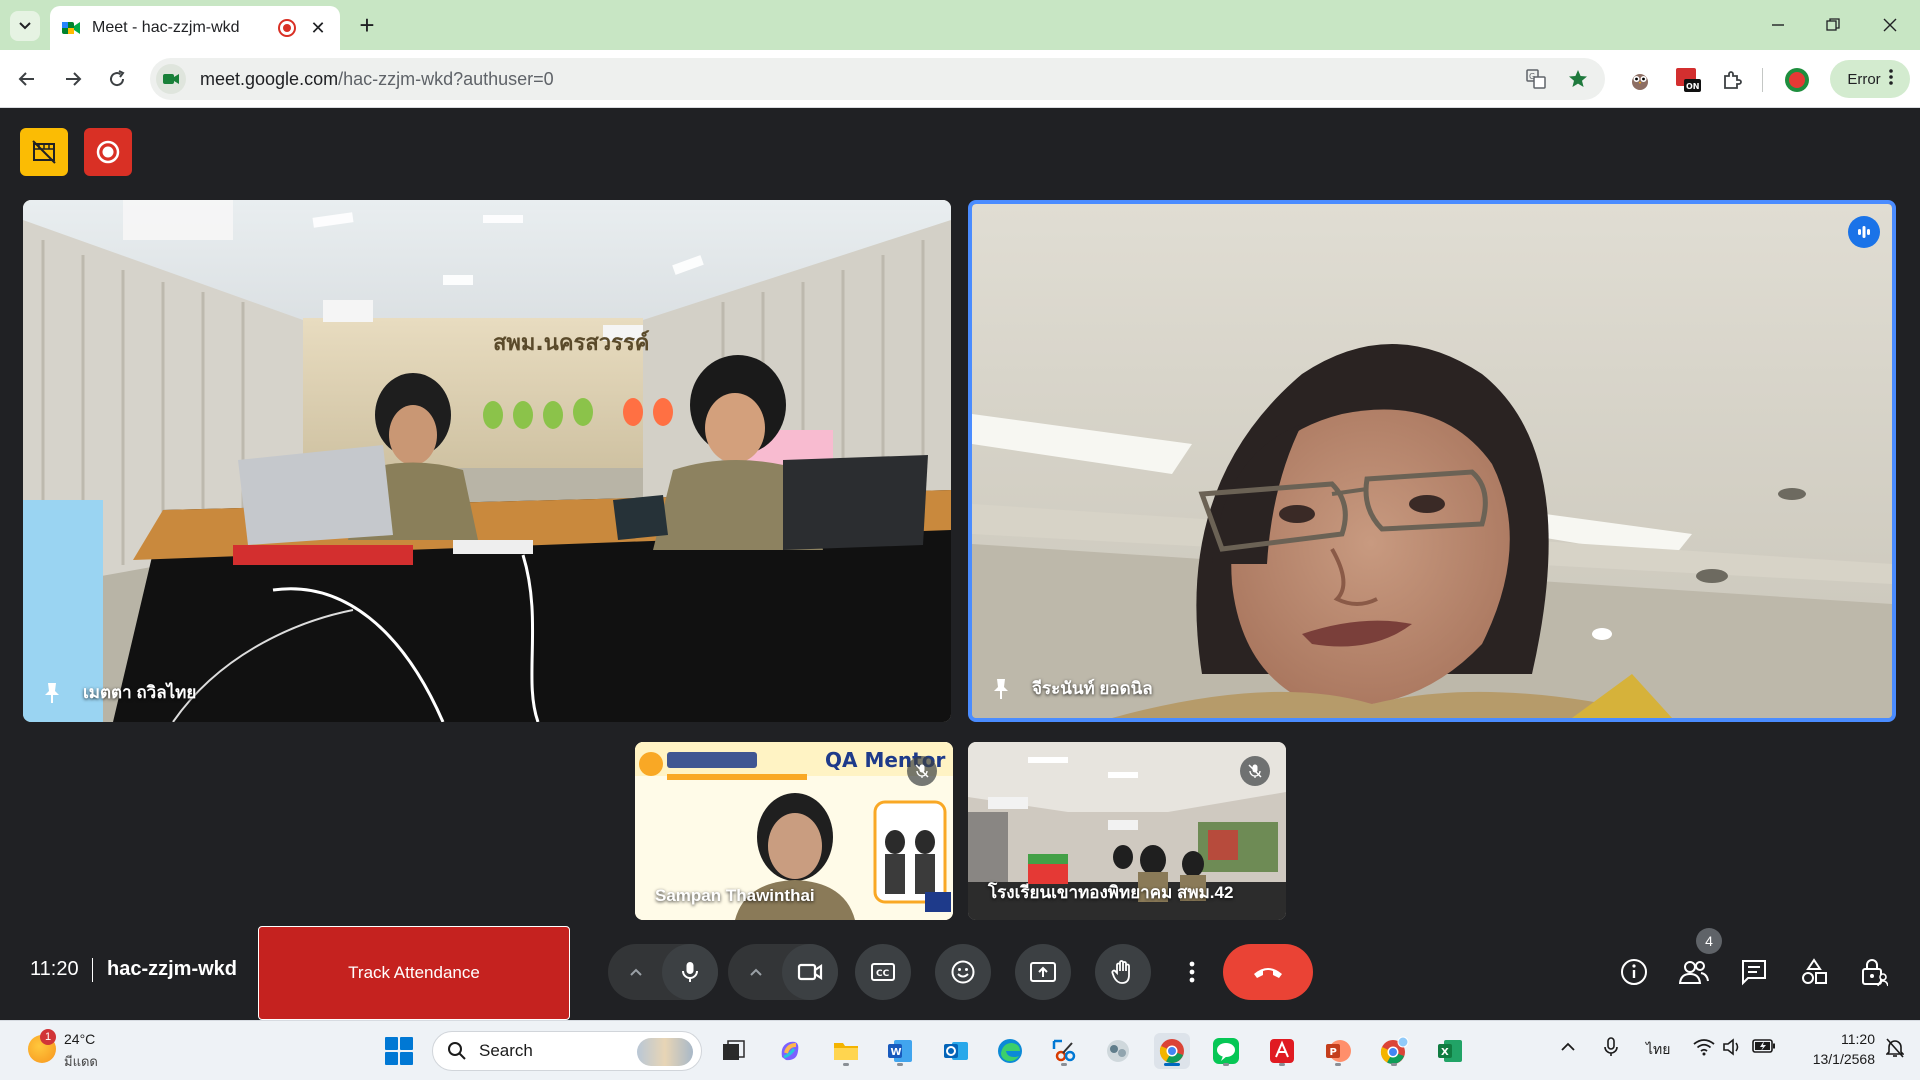 The height and width of the screenshot is (1080, 1920). What do you see at coordinates (399, 1051) in the screenshot?
I see `windows-start-icon` at bounding box center [399, 1051].